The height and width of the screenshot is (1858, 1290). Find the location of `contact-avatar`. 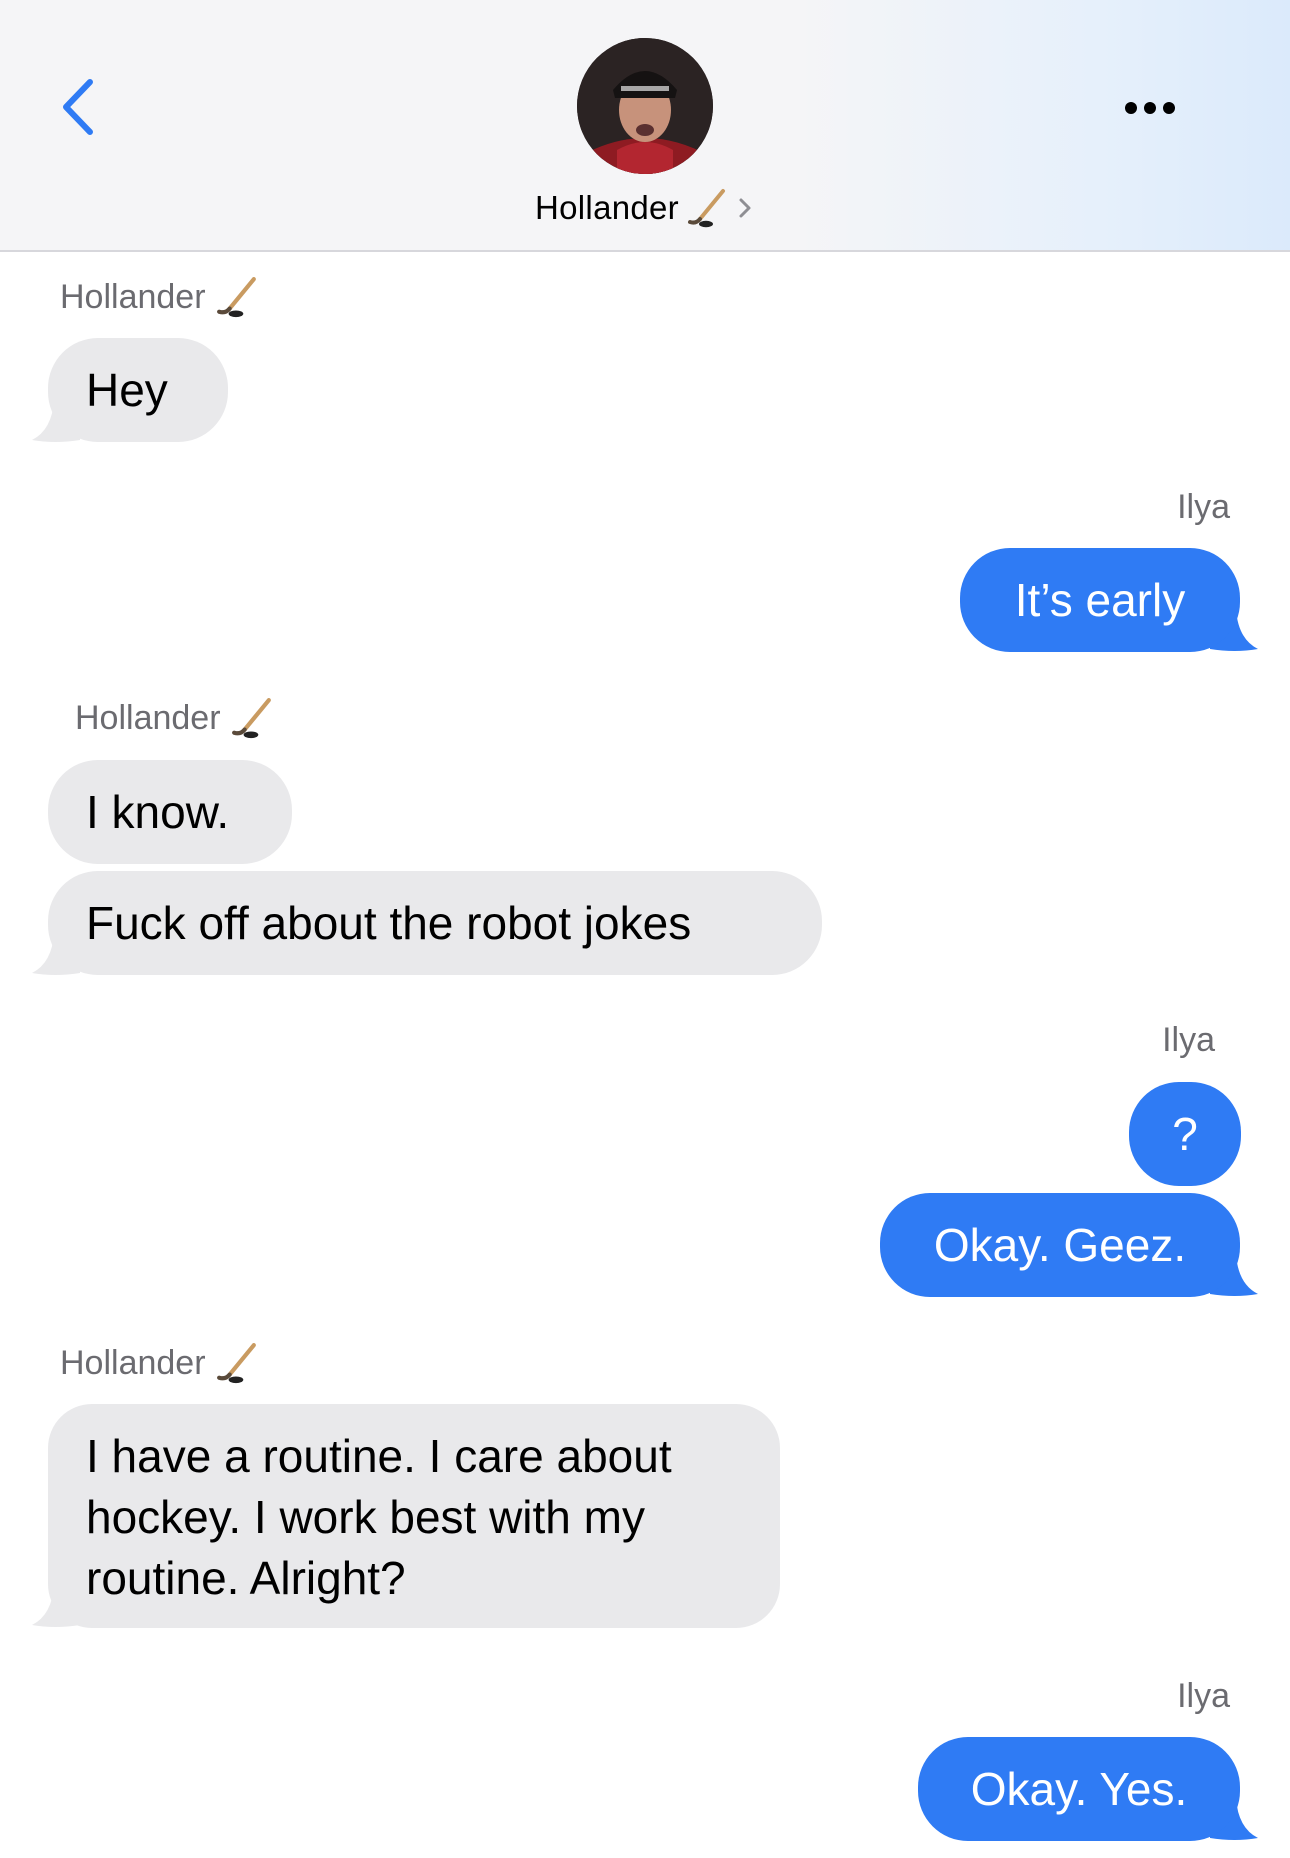

contact-avatar is located at coordinates (645, 106).